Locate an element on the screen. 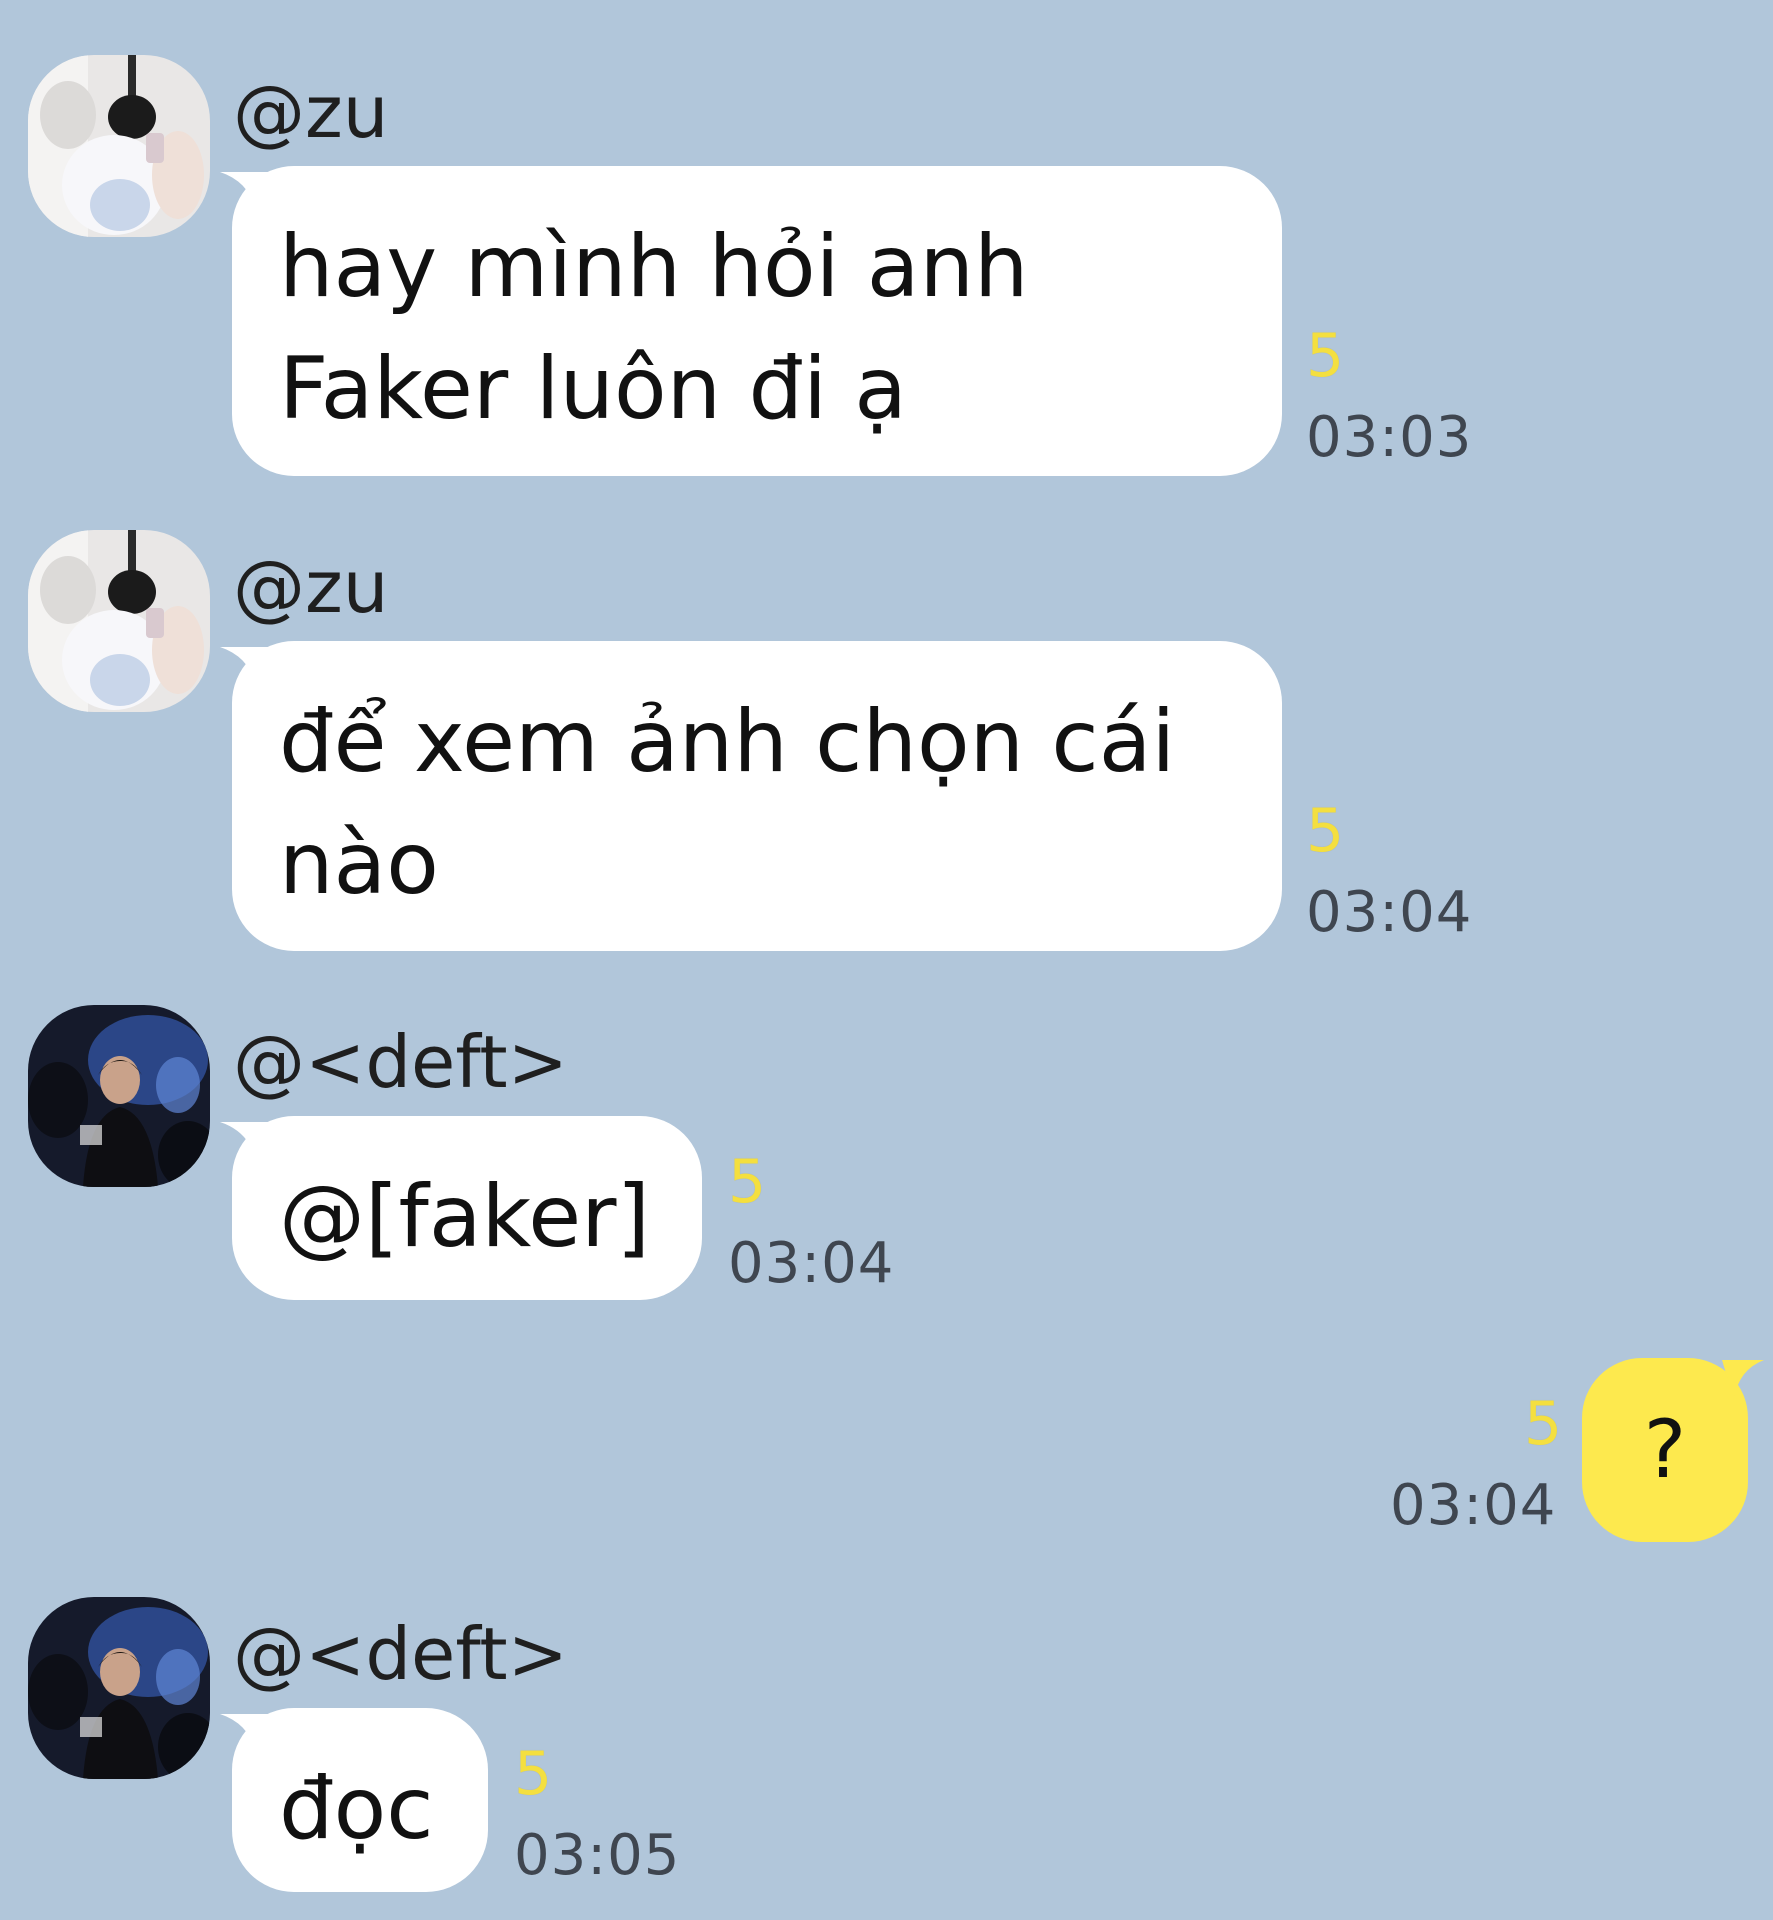  message-timestamp: 03:05 is located at coordinates (597, 1855).